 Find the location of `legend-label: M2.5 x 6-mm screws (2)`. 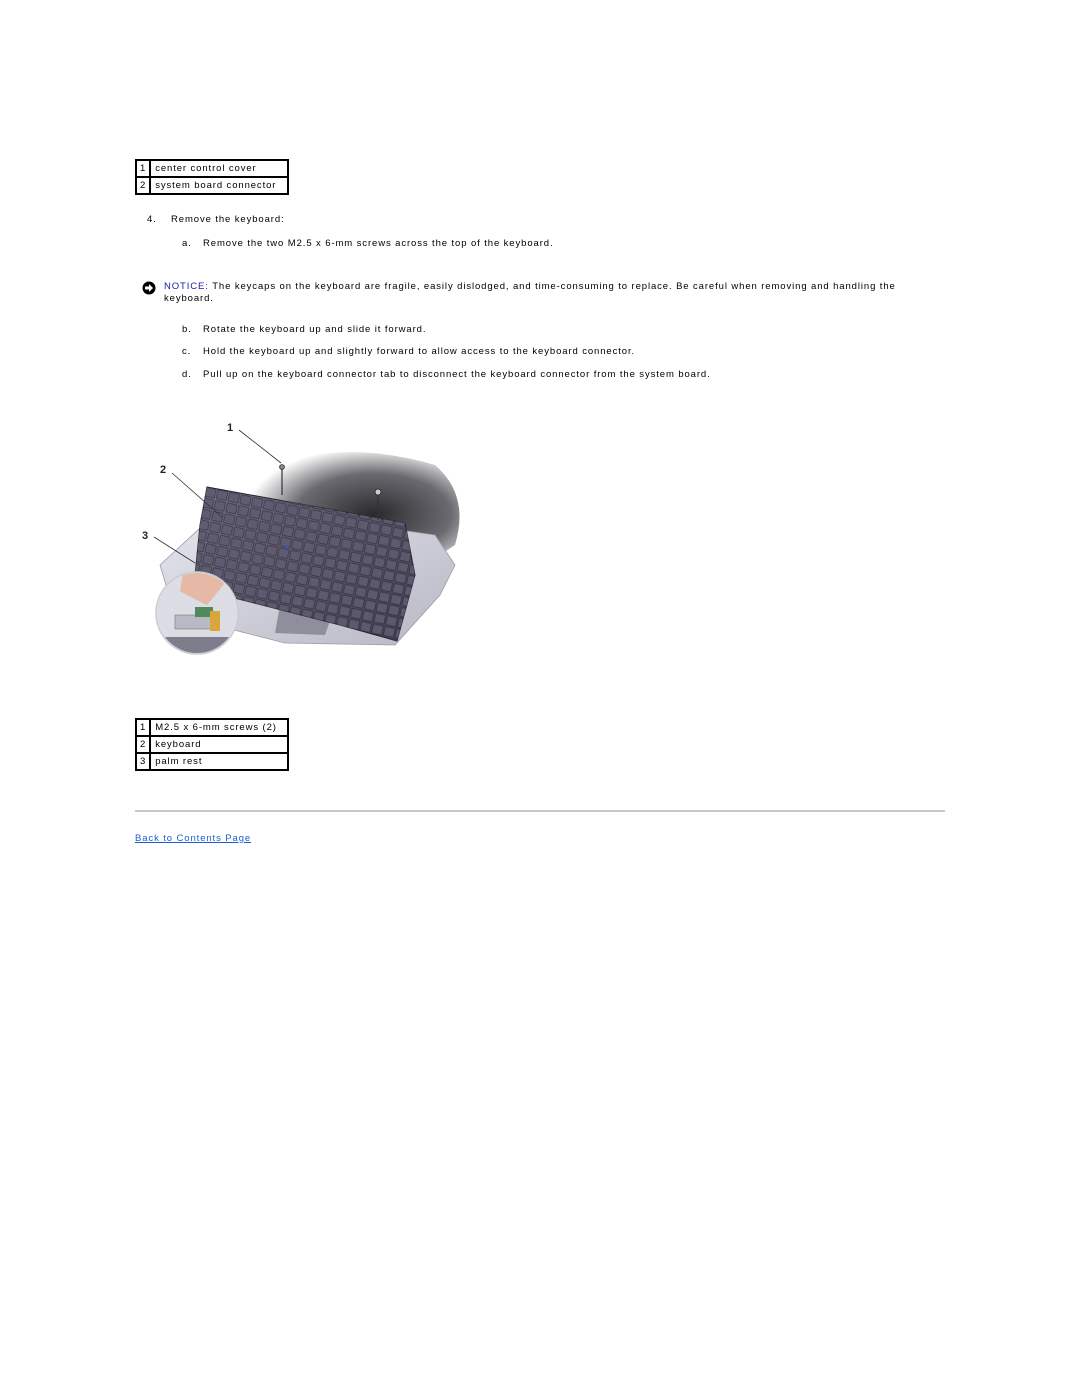

legend-label: M2.5 x 6-mm screws (2) is located at coordinates (219, 727).